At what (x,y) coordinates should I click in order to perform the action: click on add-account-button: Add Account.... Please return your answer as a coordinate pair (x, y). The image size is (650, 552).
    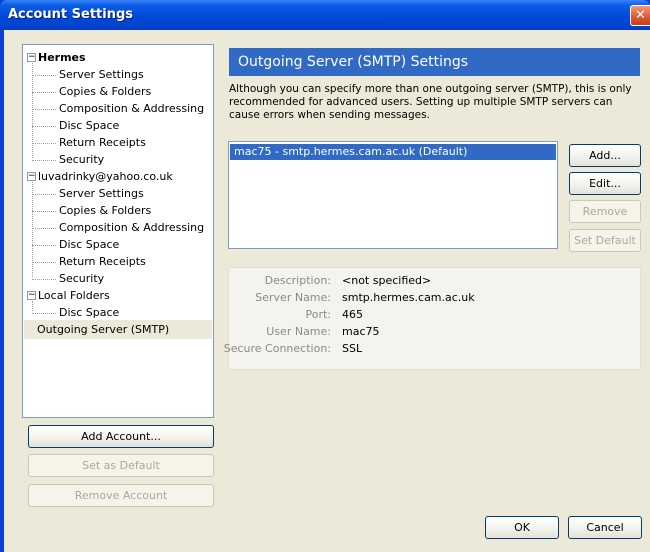
    Looking at the image, I should click on (121, 436).